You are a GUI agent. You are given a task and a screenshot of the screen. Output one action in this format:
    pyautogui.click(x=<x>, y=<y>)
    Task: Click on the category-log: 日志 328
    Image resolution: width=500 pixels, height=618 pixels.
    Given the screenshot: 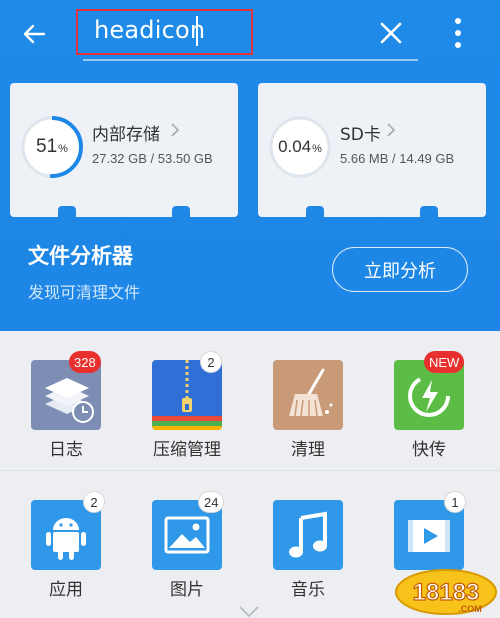 What is the action you would take?
    pyautogui.click(x=66, y=395)
    